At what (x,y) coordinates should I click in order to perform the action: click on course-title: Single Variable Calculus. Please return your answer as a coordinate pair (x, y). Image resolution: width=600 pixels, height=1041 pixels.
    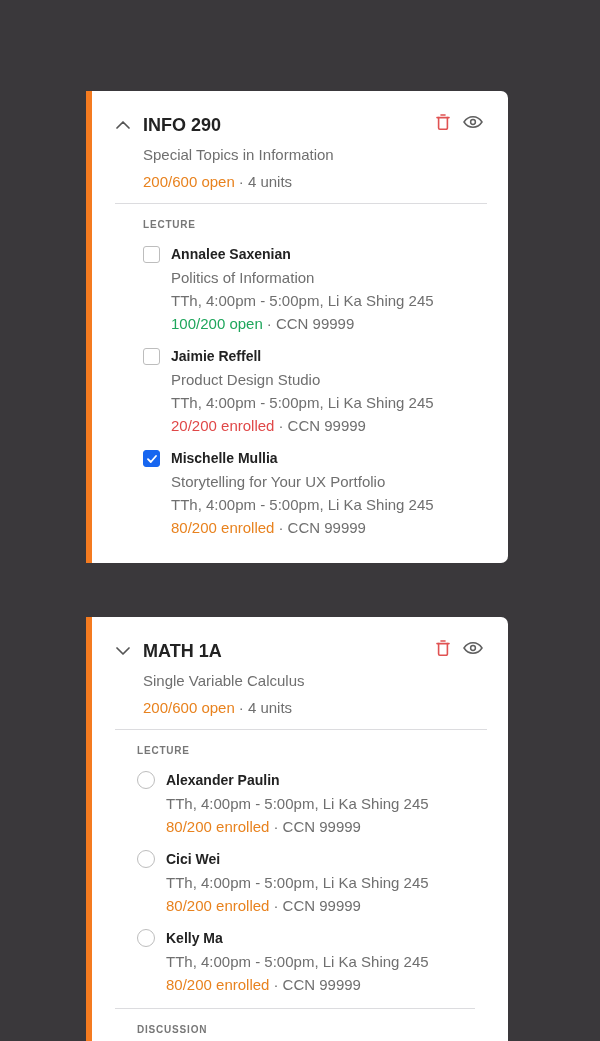
    Looking at the image, I should click on (224, 681).